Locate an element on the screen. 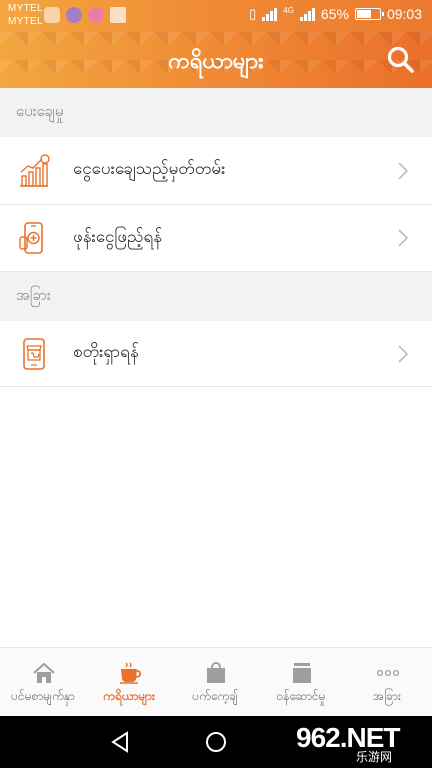 The image size is (432, 768). system-navigation-bar: 962.NET 乐游网 is located at coordinates (216, 742).